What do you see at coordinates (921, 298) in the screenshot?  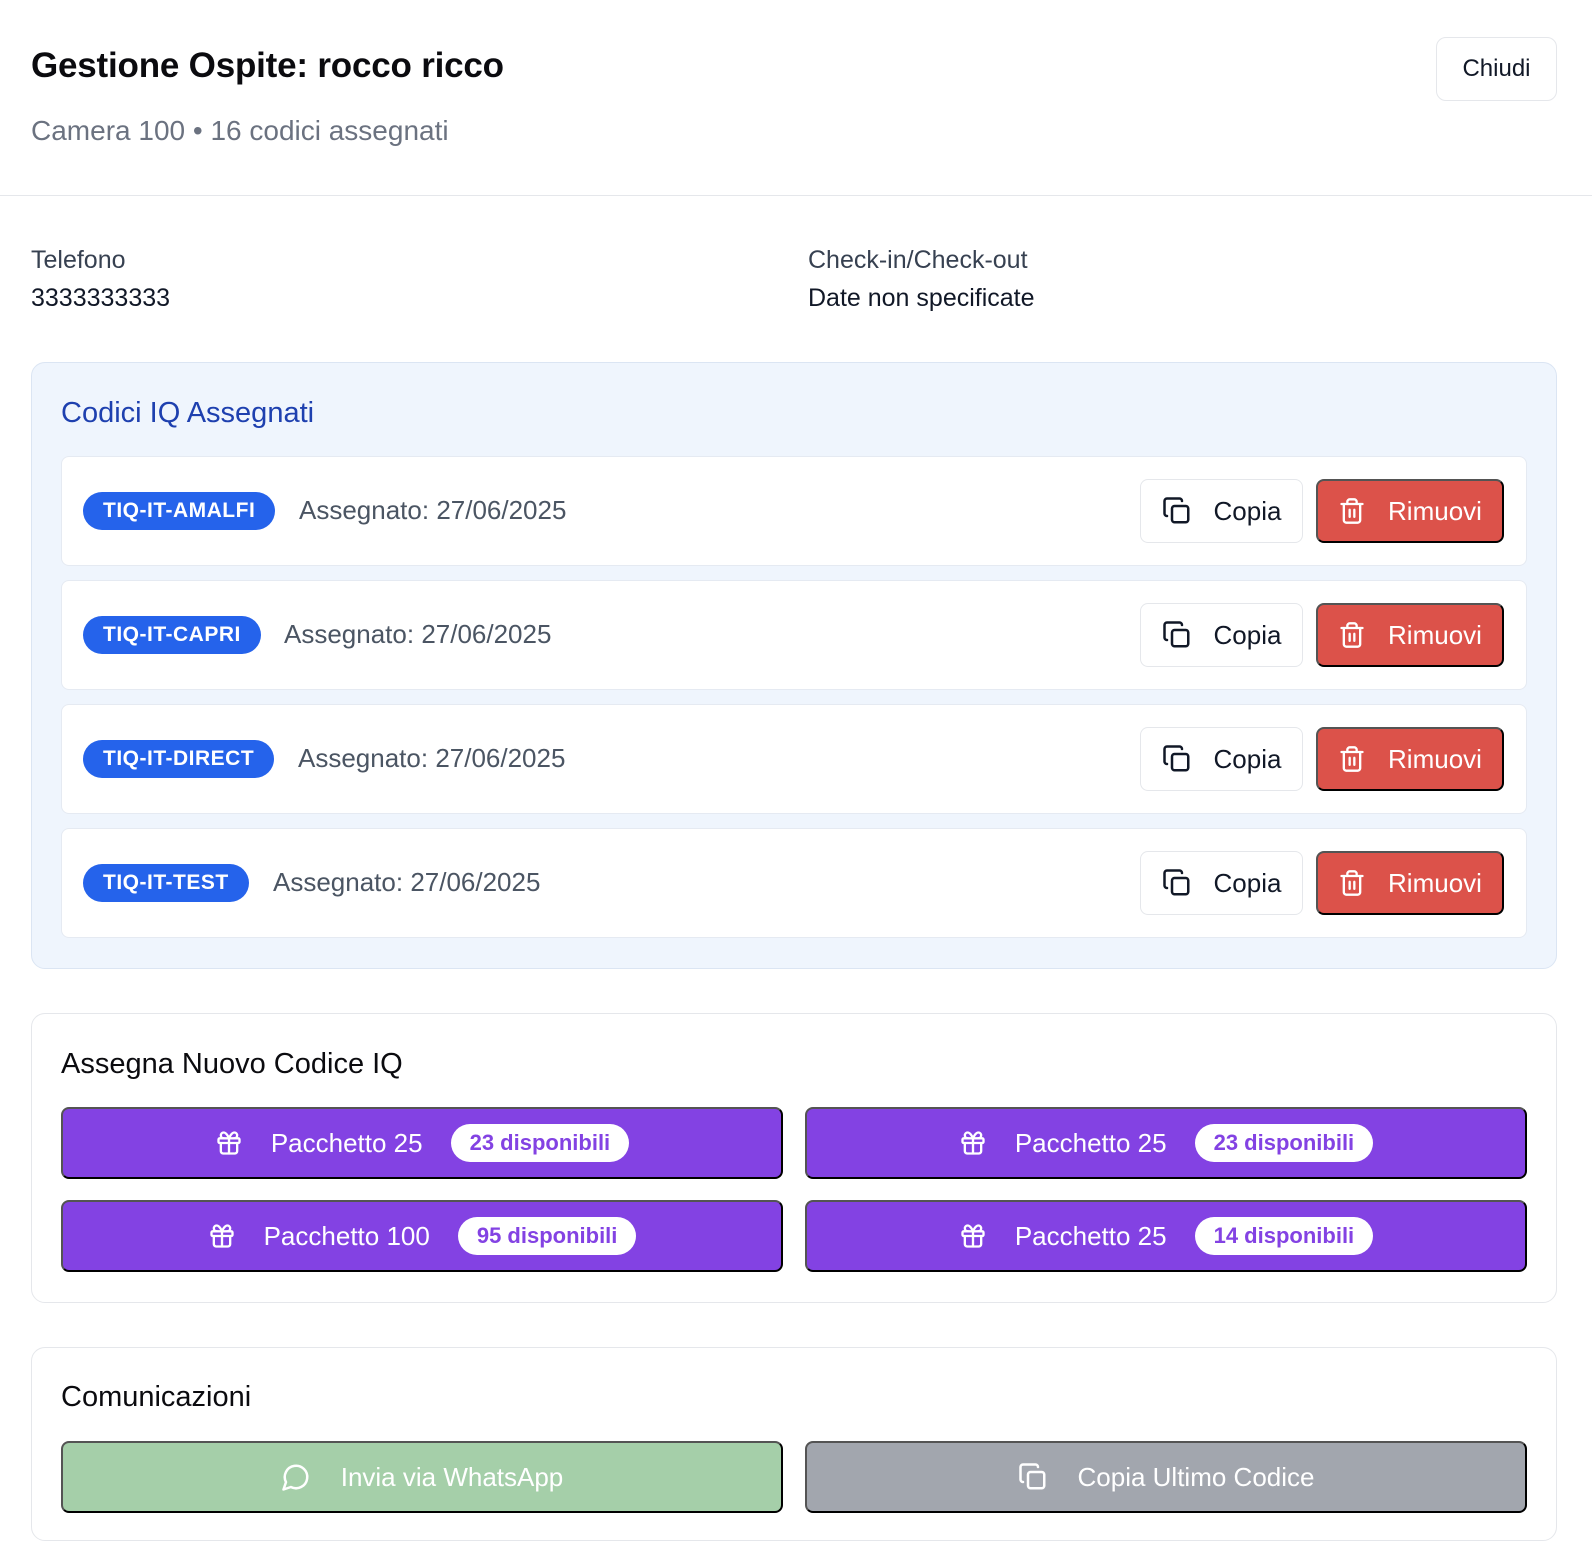 I see `dates-value: Date non specificate` at bounding box center [921, 298].